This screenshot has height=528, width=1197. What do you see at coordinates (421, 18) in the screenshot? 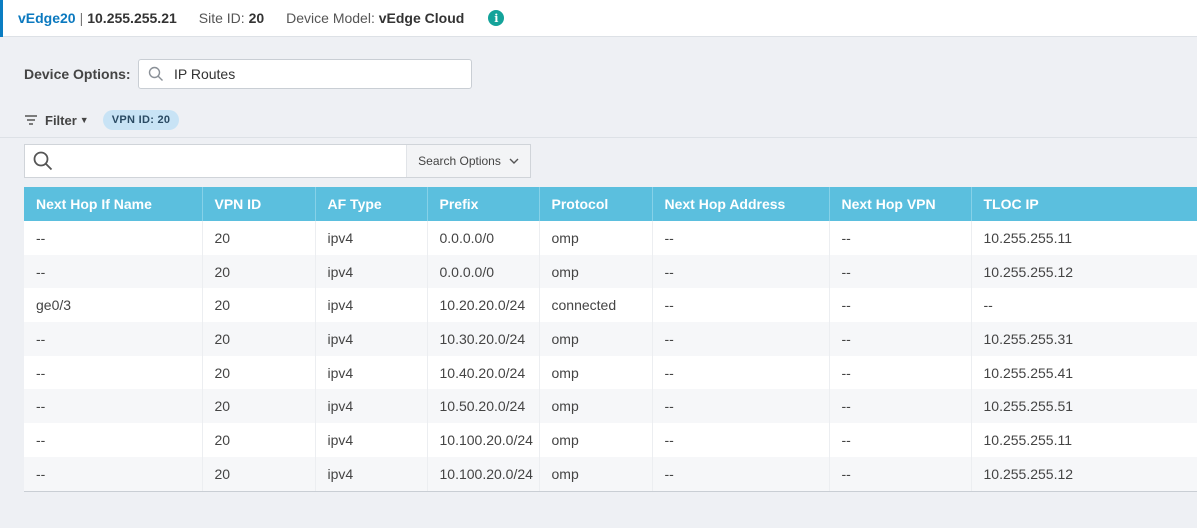
I see `device-model-value: vEdge Cloud` at bounding box center [421, 18].